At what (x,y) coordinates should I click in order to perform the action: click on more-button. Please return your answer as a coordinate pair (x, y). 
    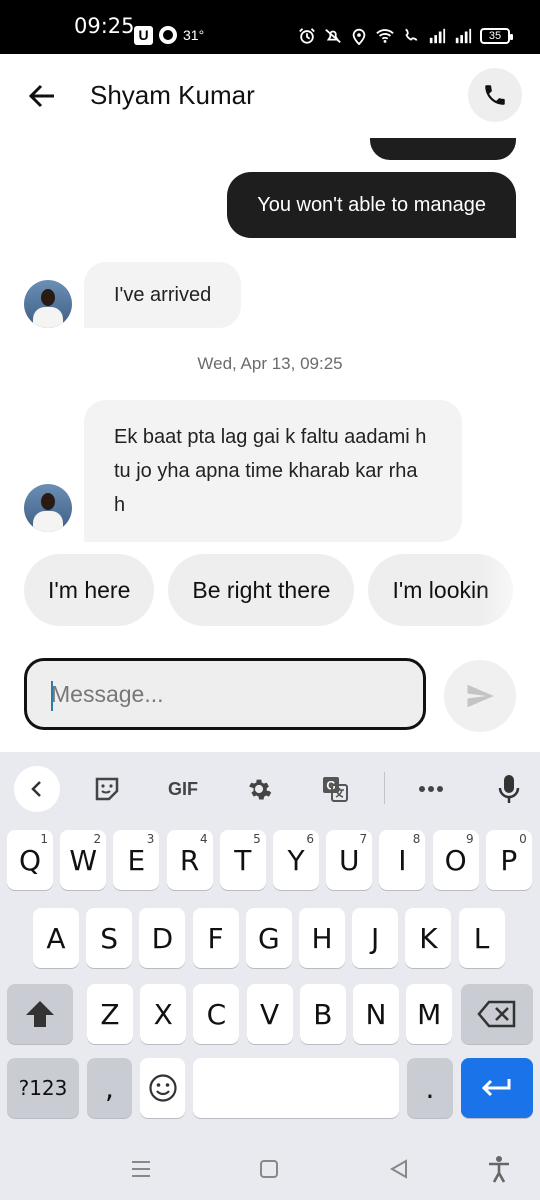
    Looking at the image, I should click on (431, 789).